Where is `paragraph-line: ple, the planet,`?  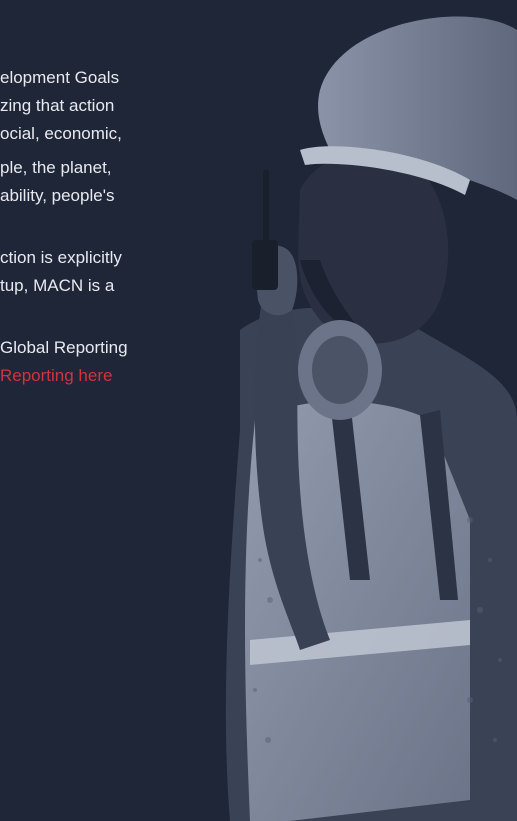 paragraph-line: ple, the planet, is located at coordinates (56, 167).